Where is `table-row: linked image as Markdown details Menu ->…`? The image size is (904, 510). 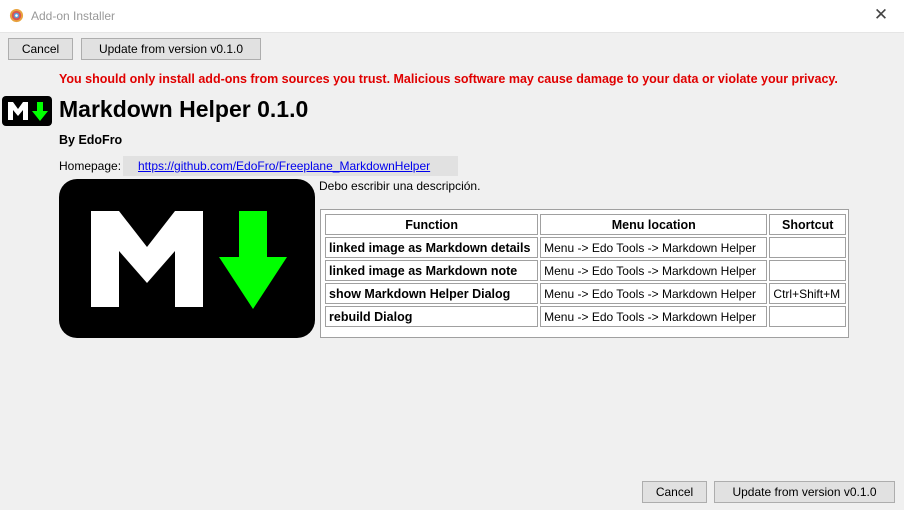 table-row: linked image as Markdown details Menu ->… is located at coordinates (585, 247).